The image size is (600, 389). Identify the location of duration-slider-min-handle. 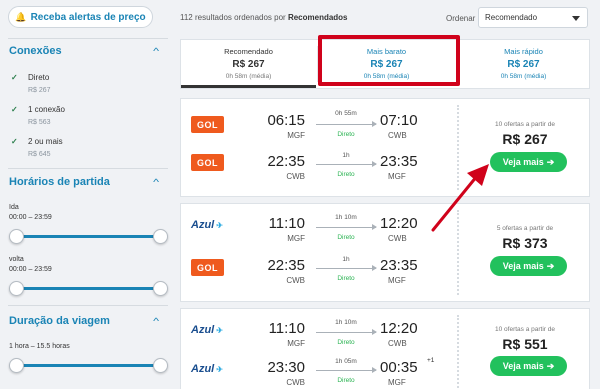
(16, 365).